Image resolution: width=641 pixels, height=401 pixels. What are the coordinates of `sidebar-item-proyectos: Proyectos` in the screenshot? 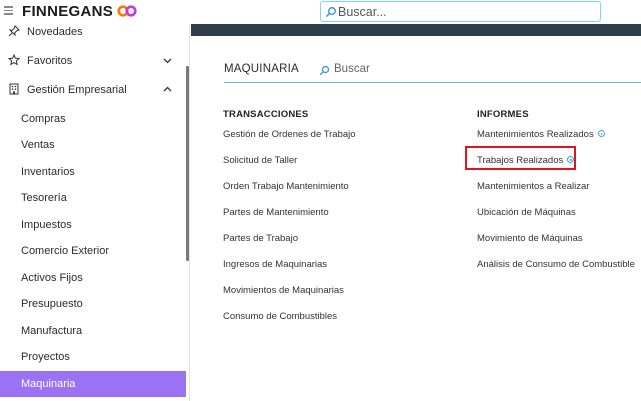 It's located at (93, 357).